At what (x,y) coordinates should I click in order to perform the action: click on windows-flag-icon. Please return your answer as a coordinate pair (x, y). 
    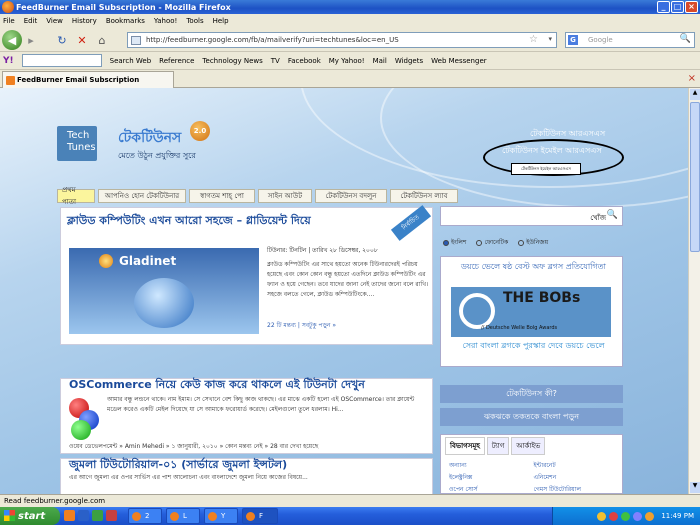
    Looking at the image, I should click on (9, 515).